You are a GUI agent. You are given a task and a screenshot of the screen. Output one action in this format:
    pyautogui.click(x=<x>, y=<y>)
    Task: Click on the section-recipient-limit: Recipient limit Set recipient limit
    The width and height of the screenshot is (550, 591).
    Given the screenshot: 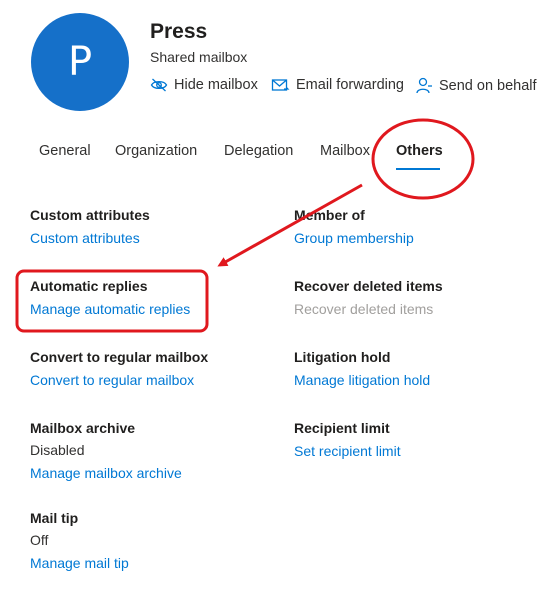 What is the action you would take?
    pyautogui.click(x=347, y=440)
    